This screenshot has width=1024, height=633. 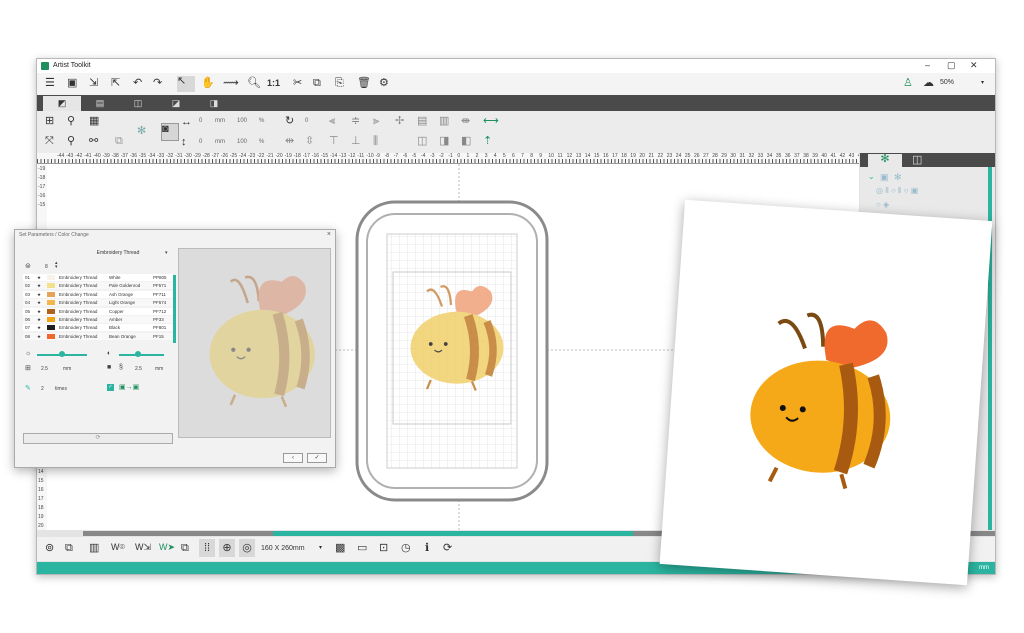 What do you see at coordinates (118, 254) in the screenshot?
I see `thread-type-select: Embroidery Thread` at bounding box center [118, 254].